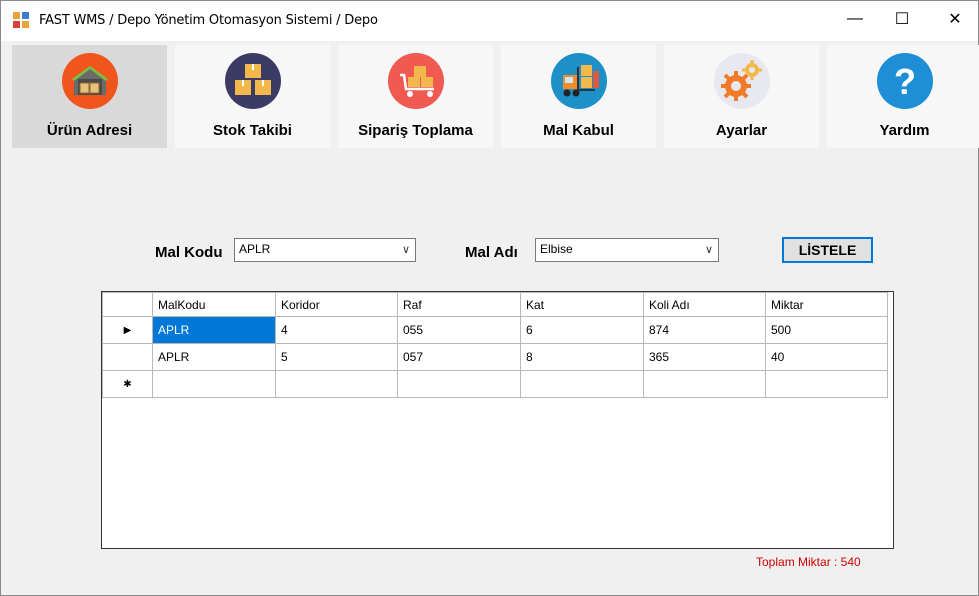  I want to click on current-row-marker: ▶, so click(127, 330).